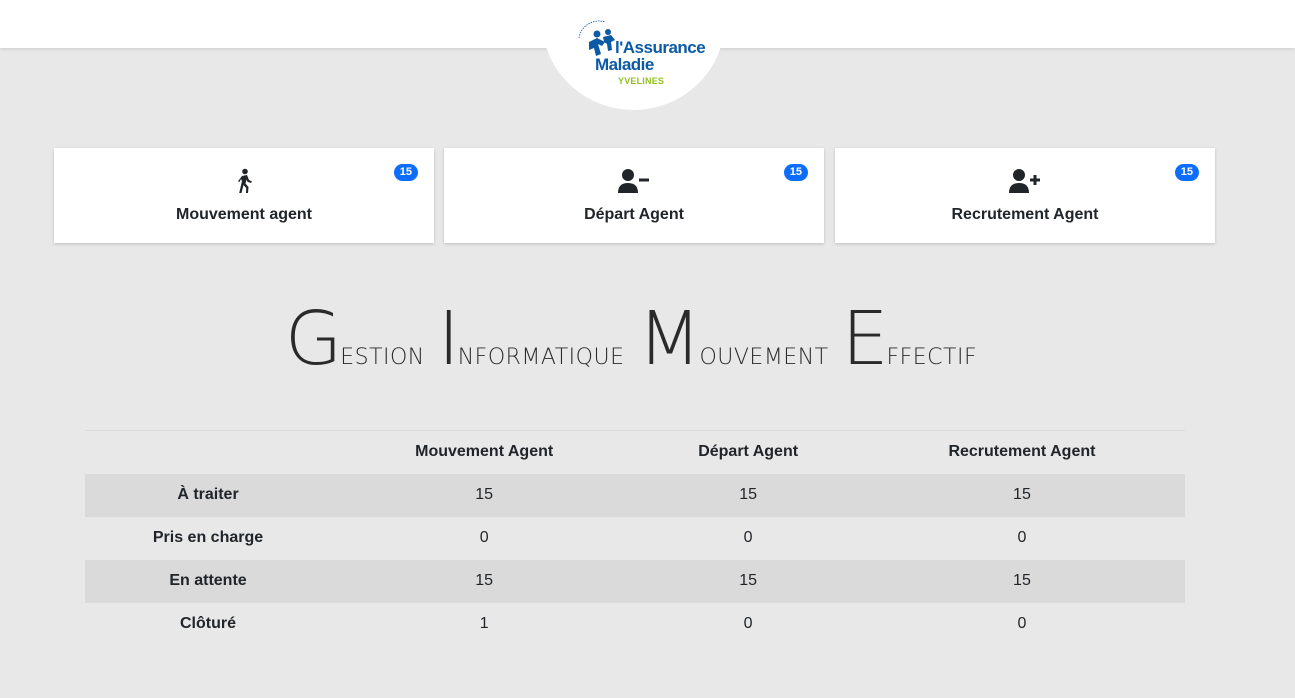 The width and height of the screenshot is (1295, 698). I want to click on table-row: Pris en charge 0 0 0, so click(635, 538).